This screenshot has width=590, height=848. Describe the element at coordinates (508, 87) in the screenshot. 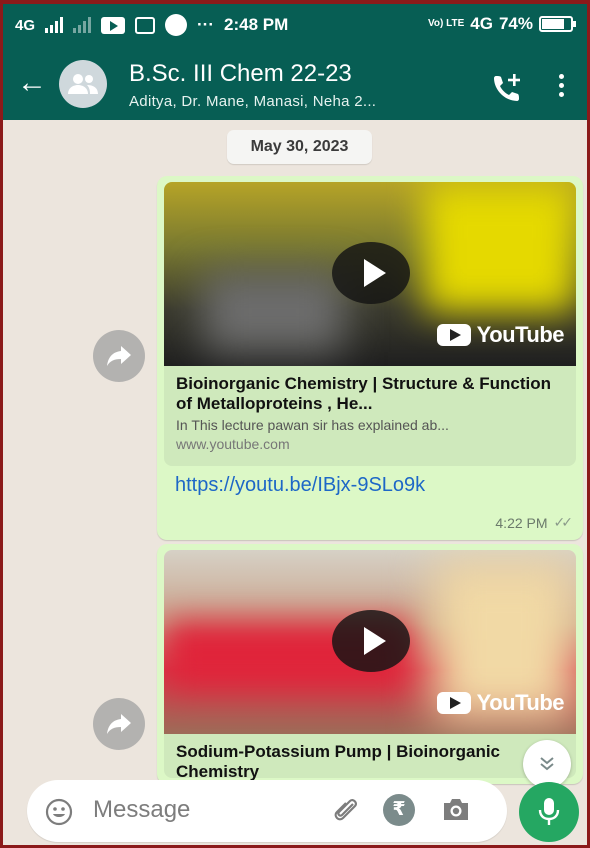

I see `add-call-icon` at that location.